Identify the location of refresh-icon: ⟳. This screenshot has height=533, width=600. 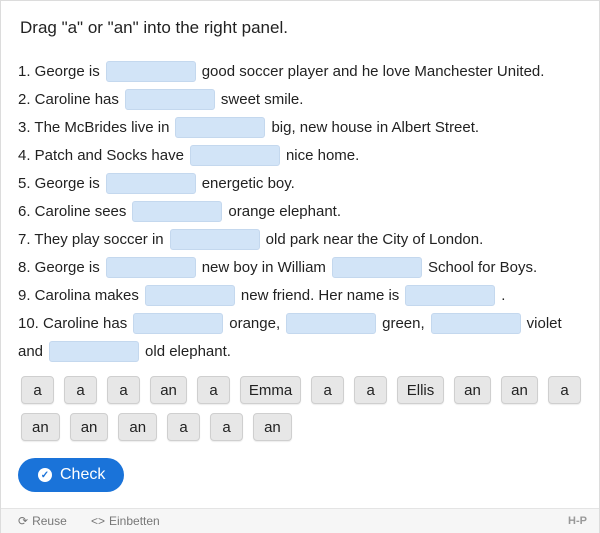
(23, 521).